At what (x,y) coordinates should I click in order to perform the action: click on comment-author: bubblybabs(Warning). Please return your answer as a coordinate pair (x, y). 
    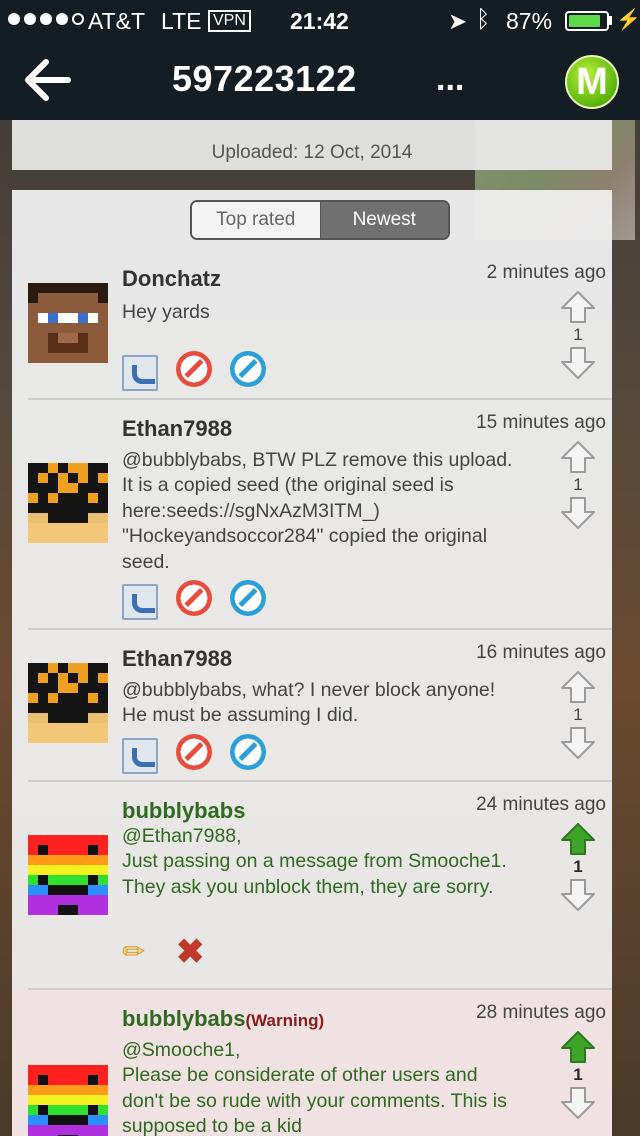
    Looking at the image, I should click on (223, 1019).